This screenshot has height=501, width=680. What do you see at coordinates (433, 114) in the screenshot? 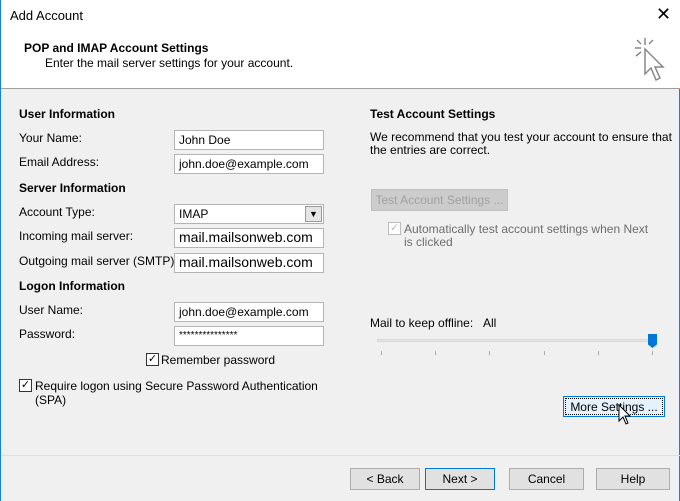
I see `test-settings-heading: Test Account Settings` at bounding box center [433, 114].